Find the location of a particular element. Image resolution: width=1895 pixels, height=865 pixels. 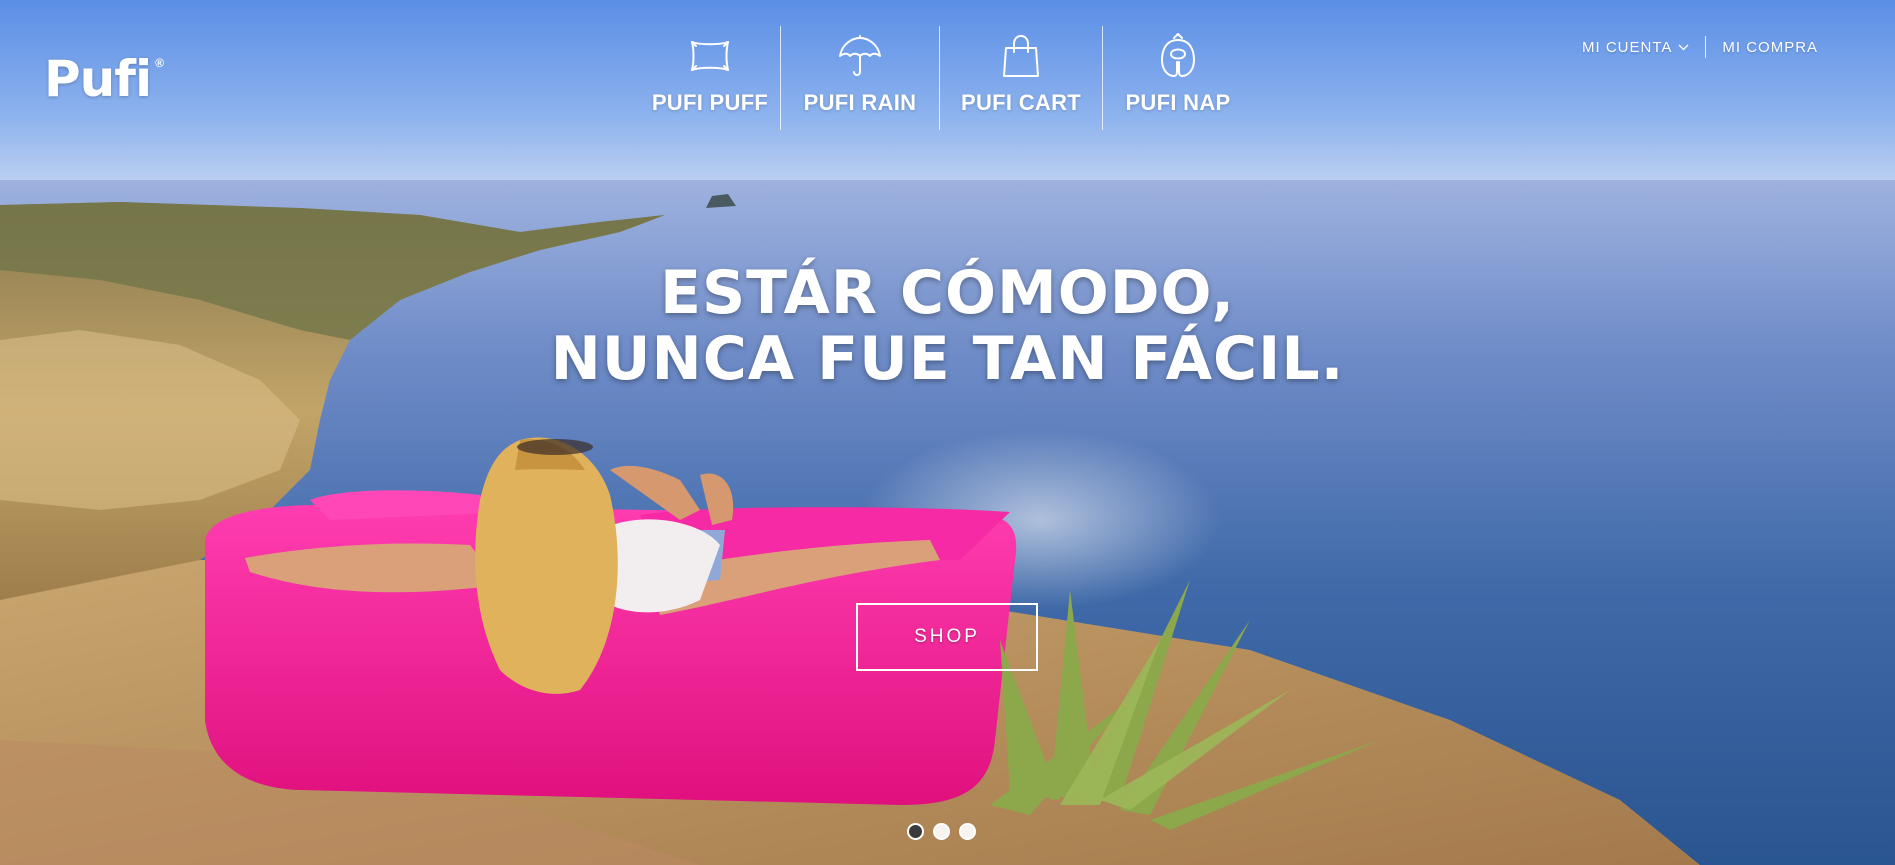

chevron-down-icon is located at coordinates (1683, 47).